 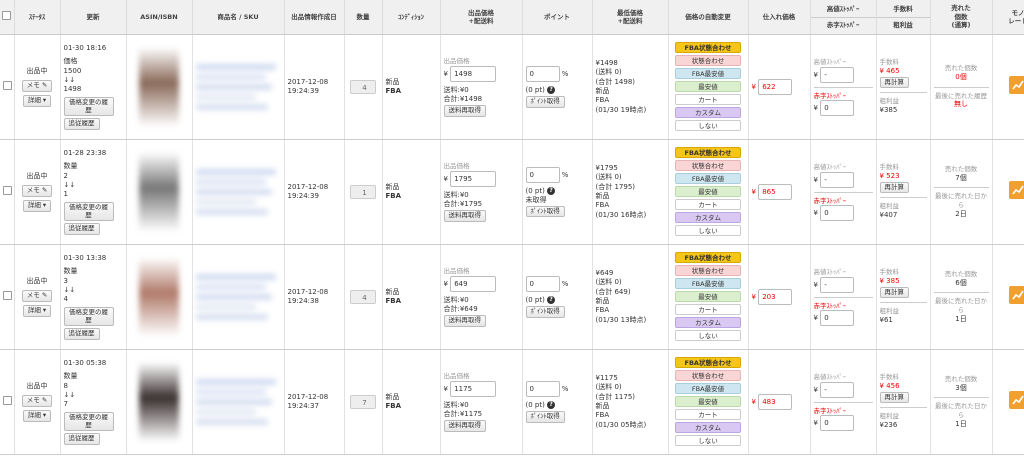 What do you see at coordinates (481, 17) in the screenshot?
I see `header-price: 出品価格 +配送料` at bounding box center [481, 17].